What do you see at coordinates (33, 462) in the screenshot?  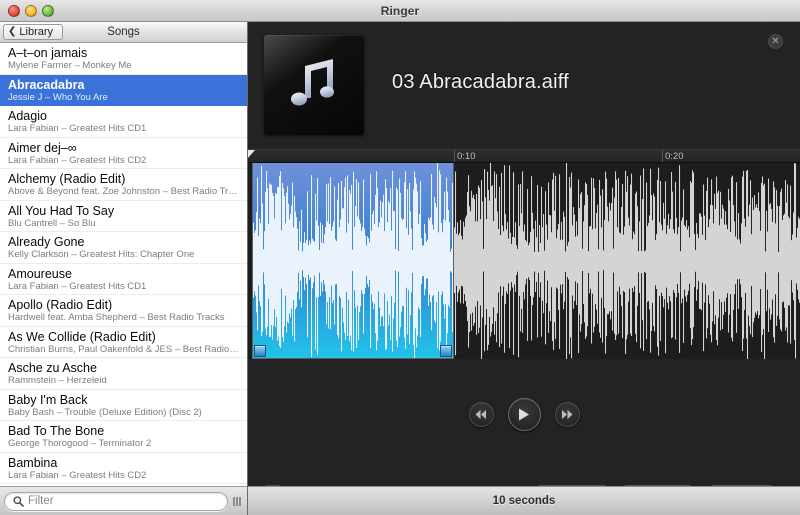 I see `song-title: Bambina` at bounding box center [33, 462].